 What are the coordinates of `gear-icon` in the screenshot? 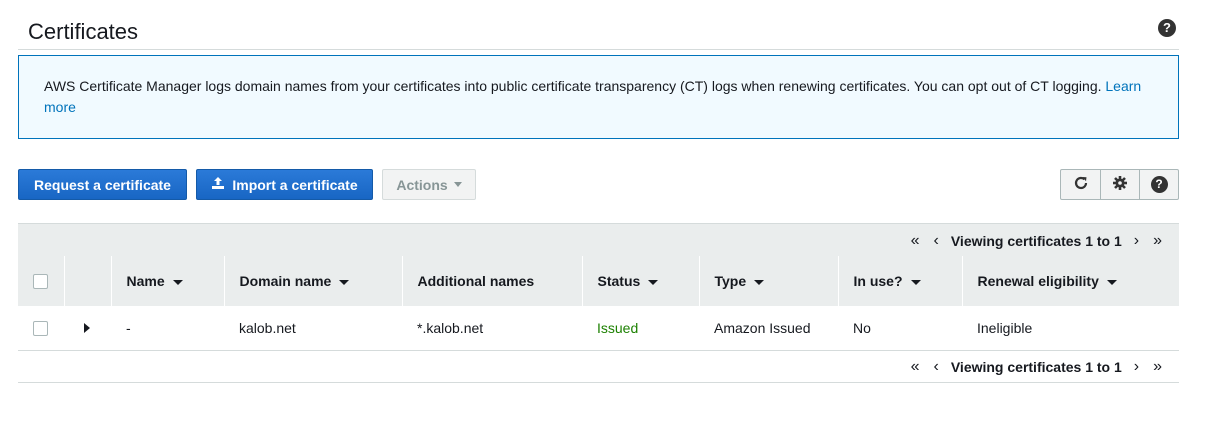 It's located at (1120, 184).